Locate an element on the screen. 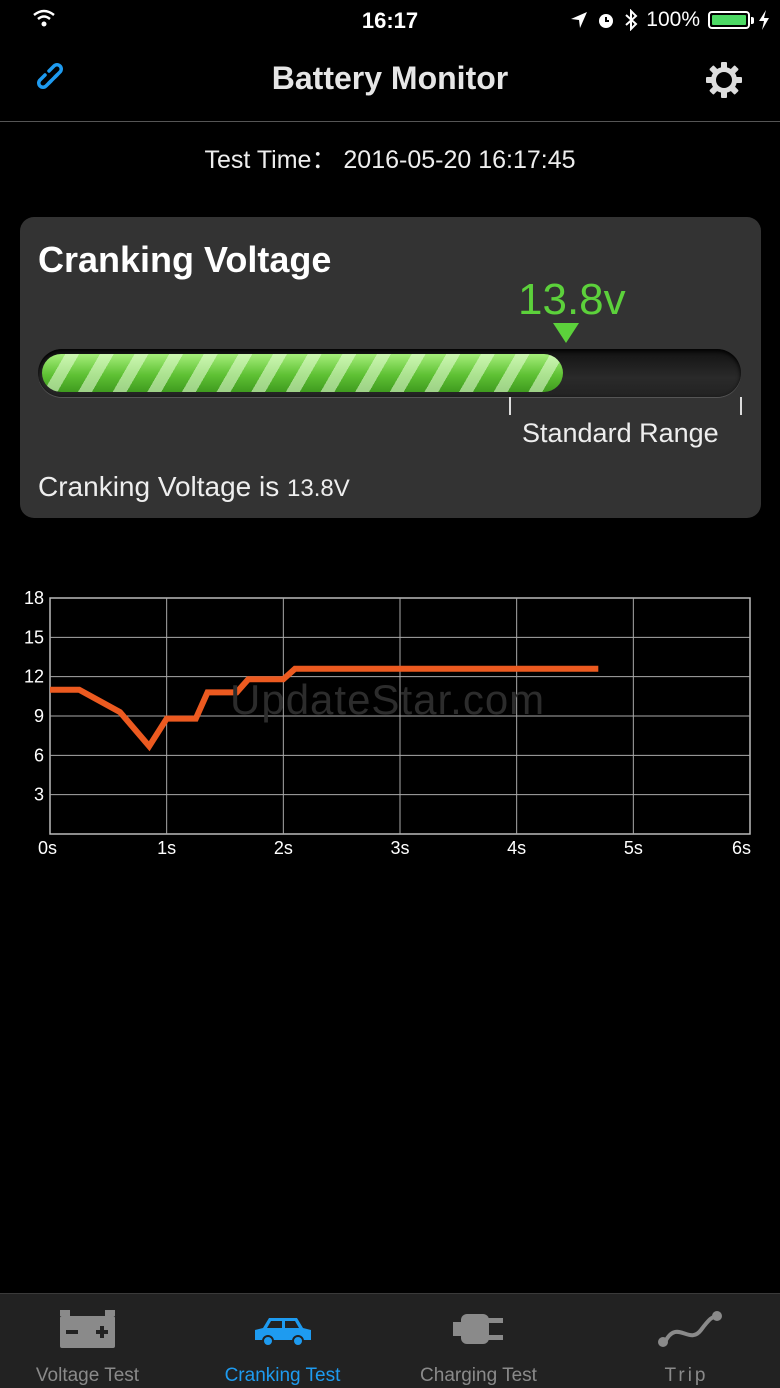 The image size is (780, 1388). voltage-bar is located at coordinates (389, 373).